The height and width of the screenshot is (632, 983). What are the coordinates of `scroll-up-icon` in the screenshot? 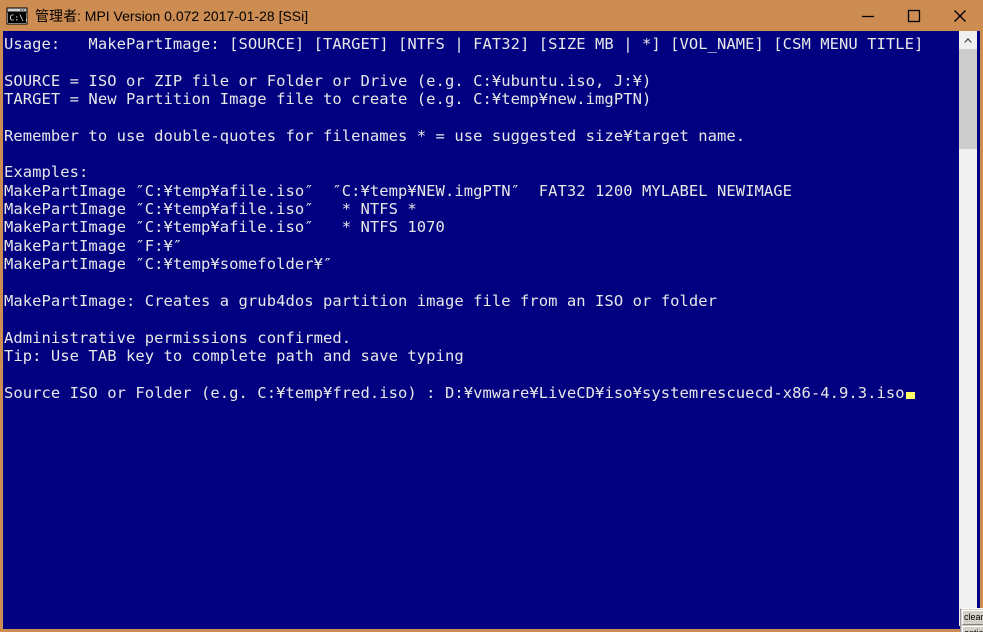 It's located at (968, 40).